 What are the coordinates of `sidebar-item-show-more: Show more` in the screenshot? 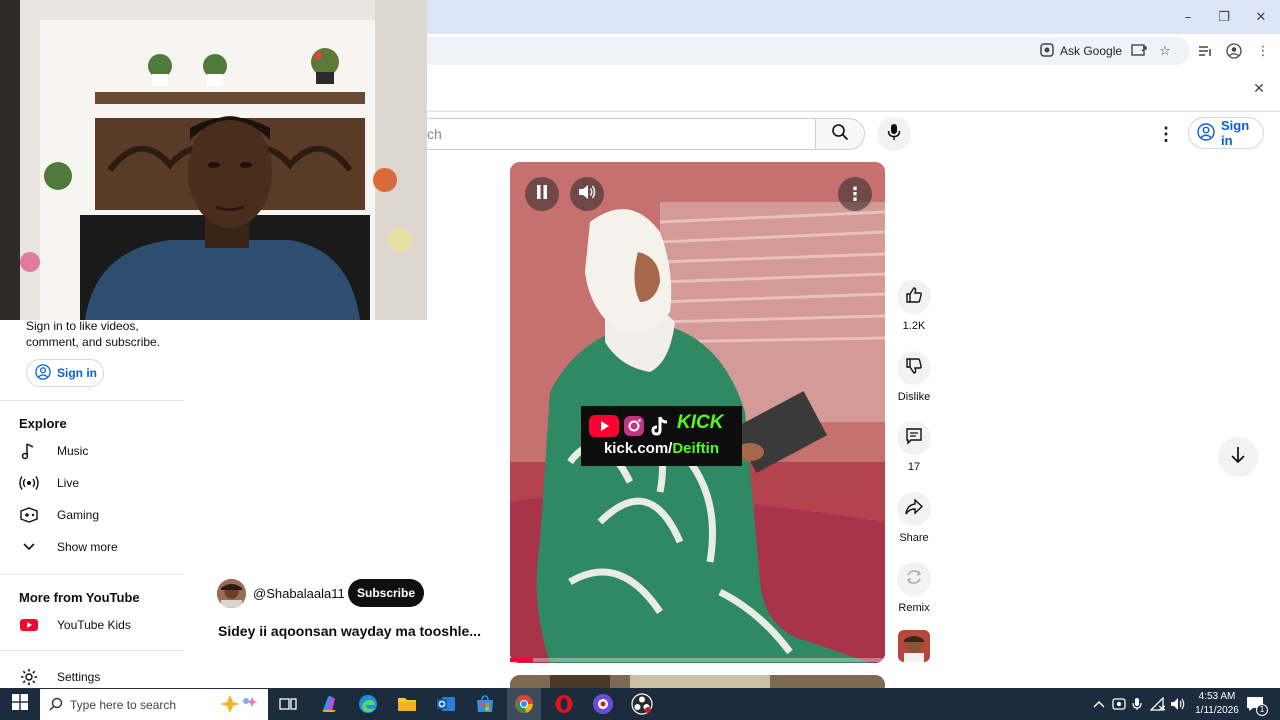 It's located at (99, 547).